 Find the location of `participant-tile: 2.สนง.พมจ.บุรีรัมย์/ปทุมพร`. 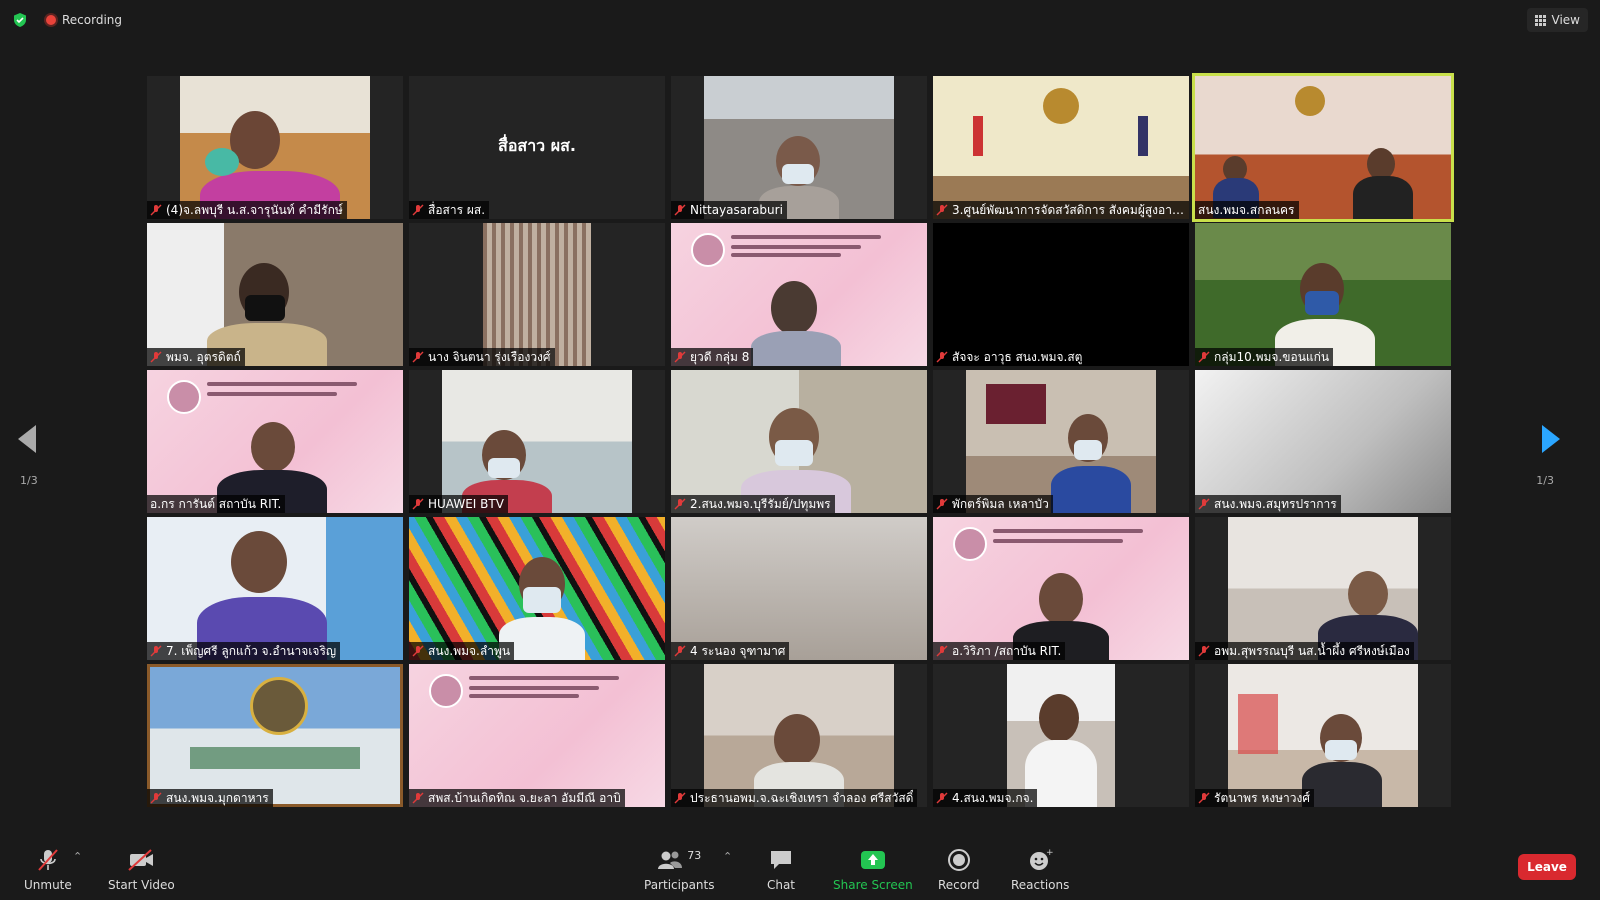

participant-tile: 2.สนง.พมจ.บุรีรัมย์/ปทุมพร is located at coordinates (799, 441).